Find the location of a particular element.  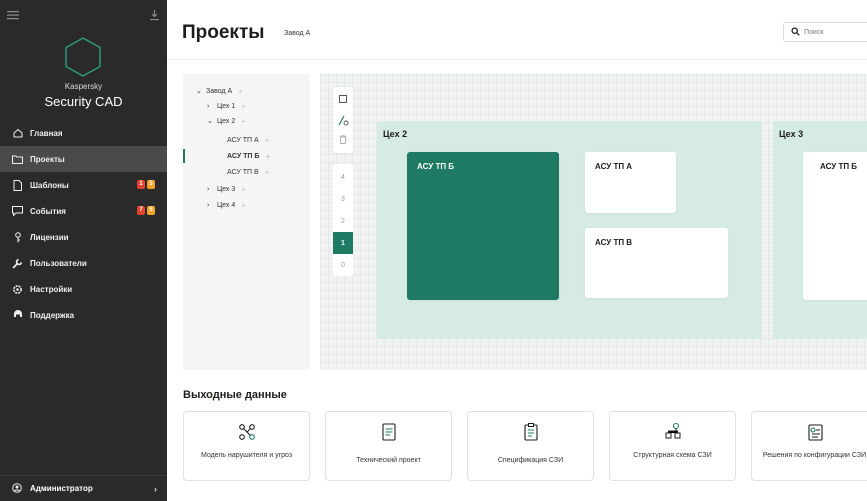

sidebar-item-label: Лицензии is located at coordinates (49, 237).